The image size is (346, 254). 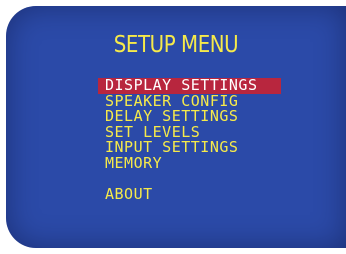 I want to click on menu-title: SETUP MENU, so click(x=176, y=45).